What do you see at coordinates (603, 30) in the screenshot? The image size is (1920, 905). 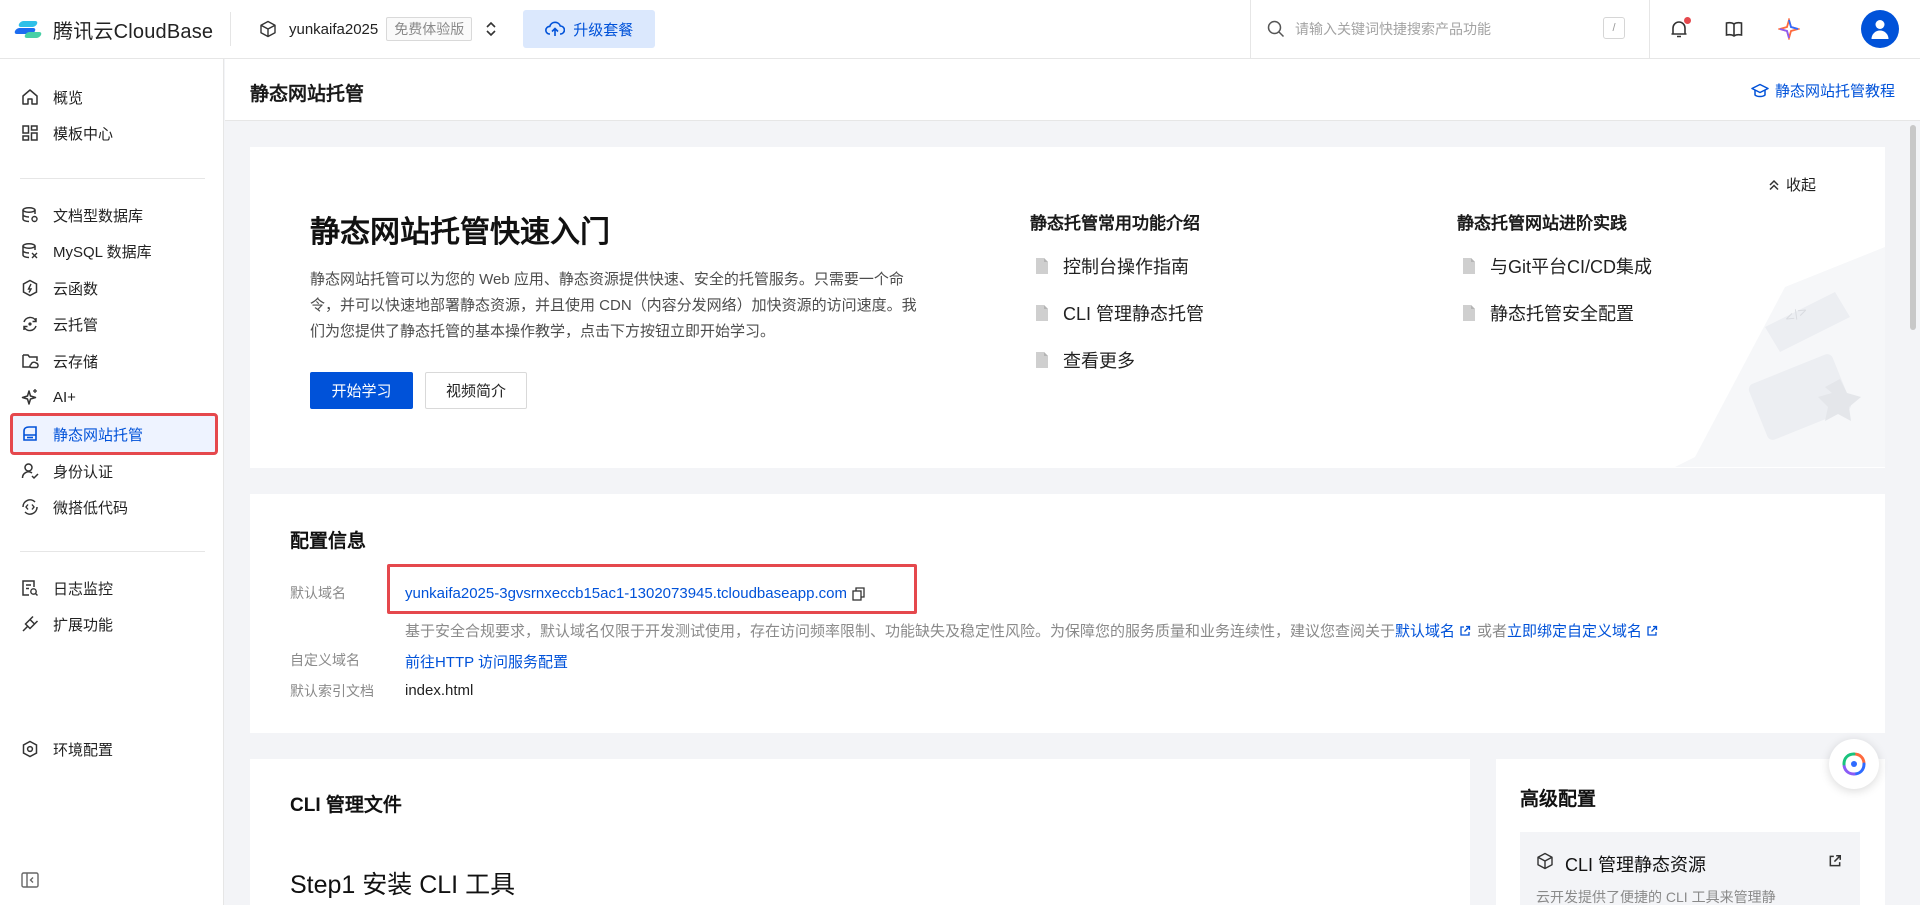 I see `upgrade-label: 升级套餐` at bounding box center [603, 30].